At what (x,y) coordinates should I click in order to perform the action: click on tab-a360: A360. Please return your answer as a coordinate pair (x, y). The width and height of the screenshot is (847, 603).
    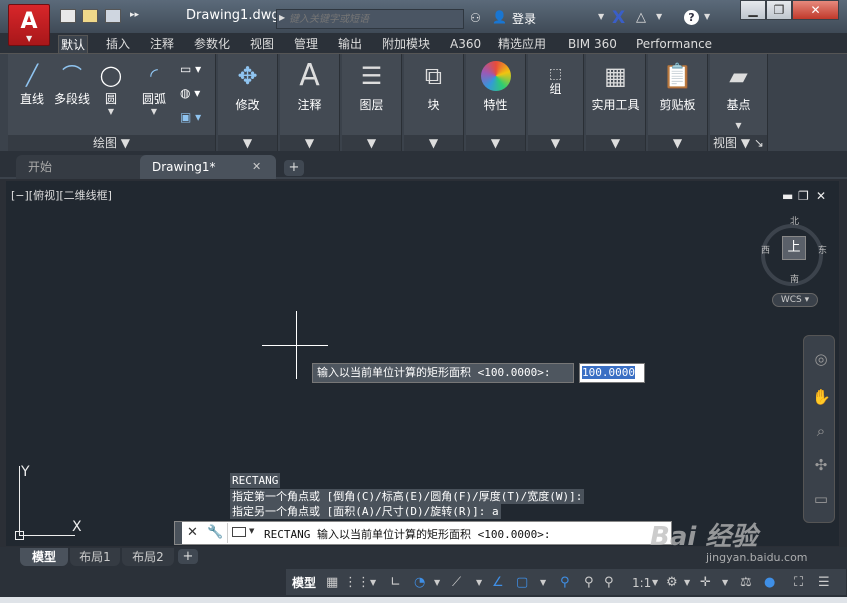
    Looking at the image, I should click on (465, 44).